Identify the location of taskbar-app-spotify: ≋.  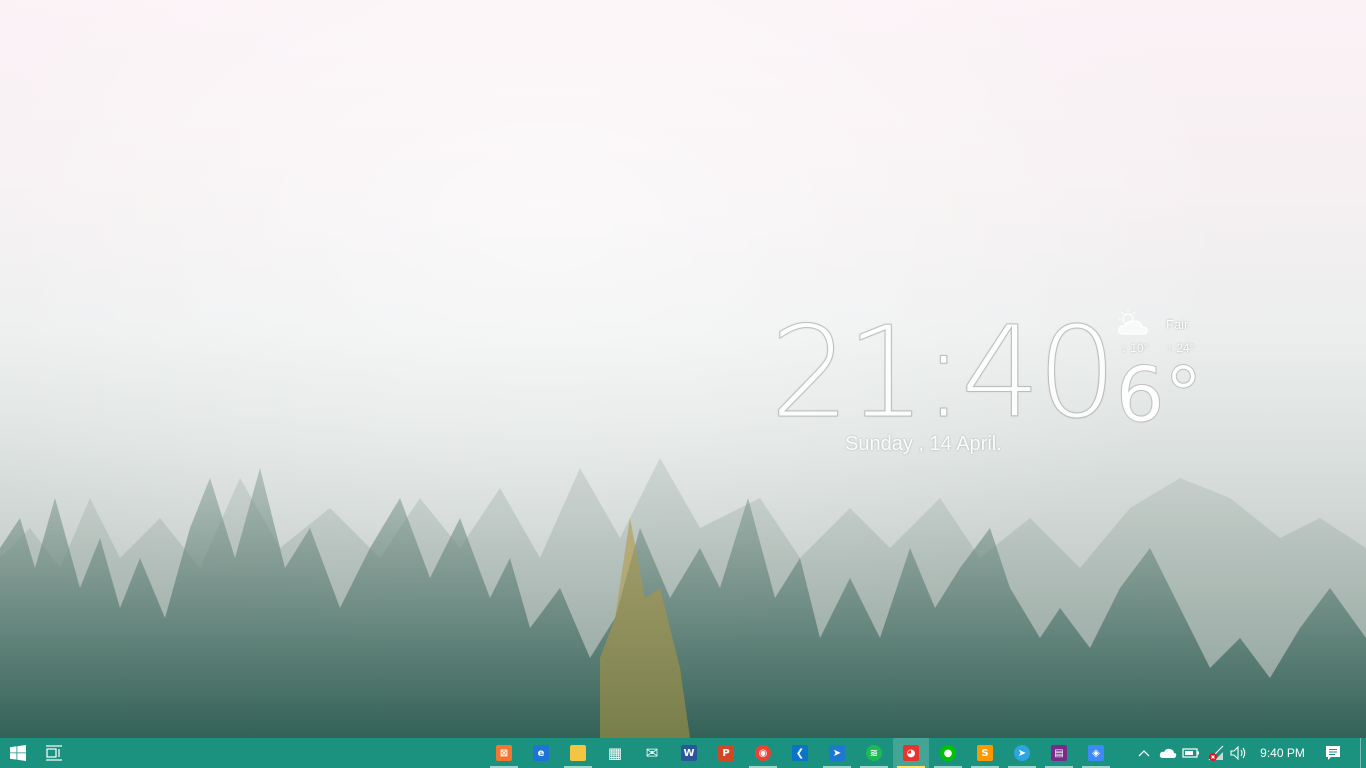
(874, 753).